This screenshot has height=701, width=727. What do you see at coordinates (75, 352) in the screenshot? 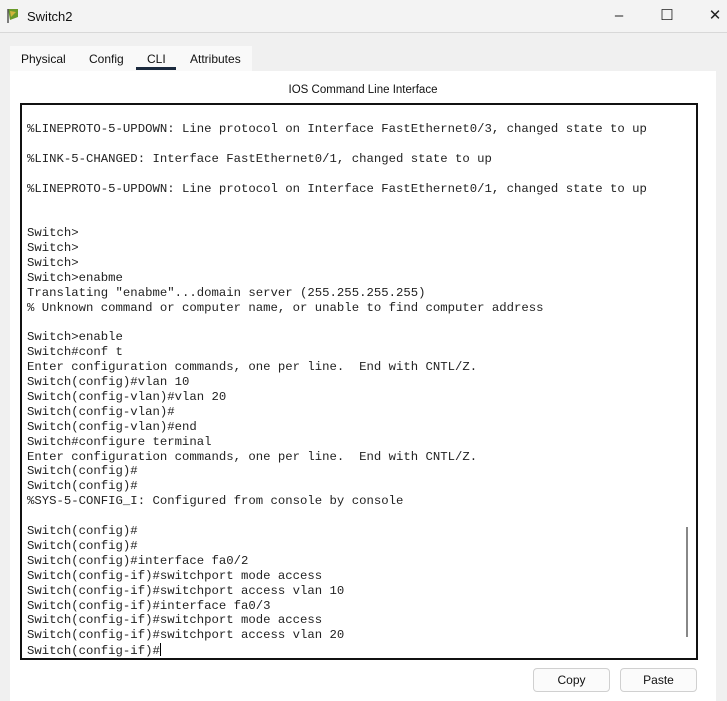
I see `console-line: Switch#conf t` at bounding box center [75, 352].